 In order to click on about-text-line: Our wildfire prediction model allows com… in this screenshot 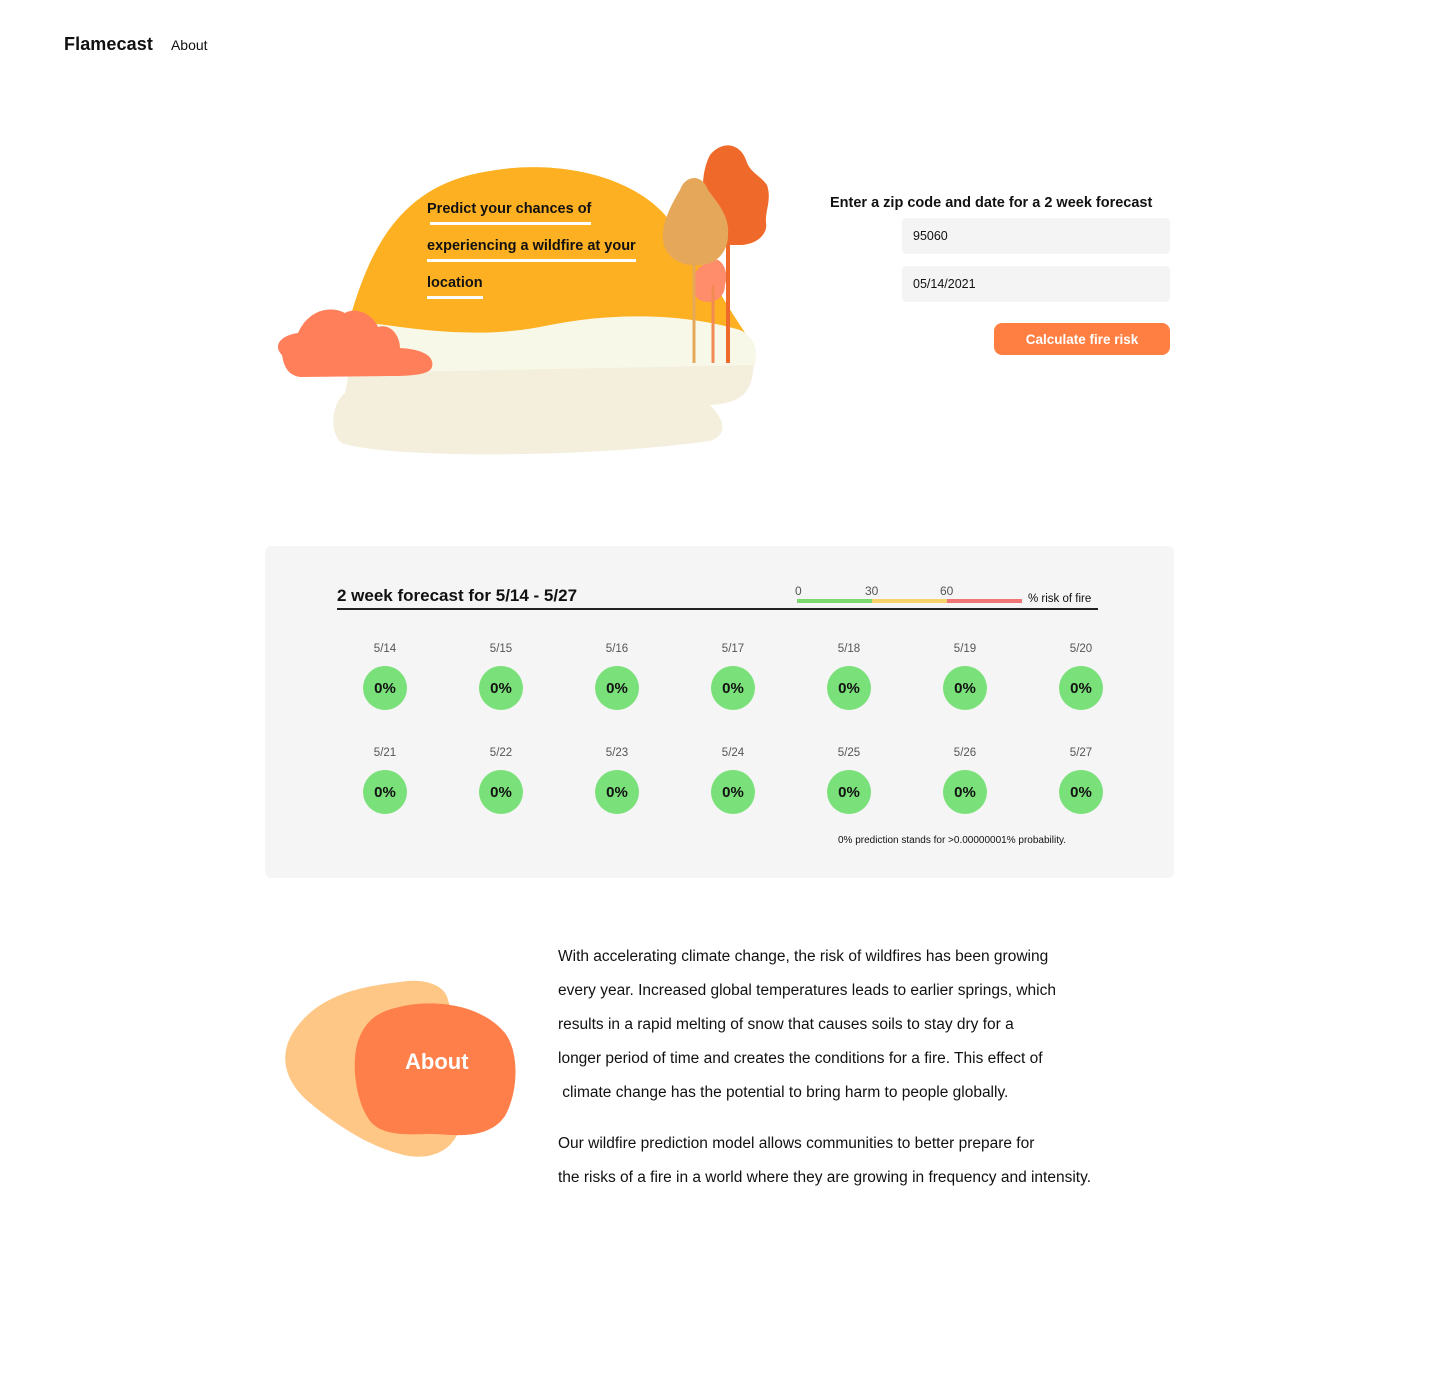, I will do `click(796, 1143)`.